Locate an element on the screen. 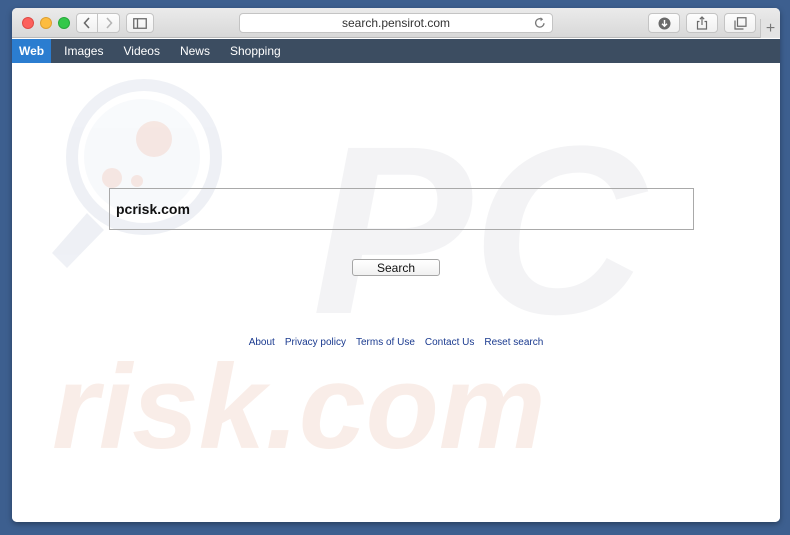 The width and height of the screenshot is (790, 535). title-bar: search.pensirot.com + is located at coordinates (396, 23).